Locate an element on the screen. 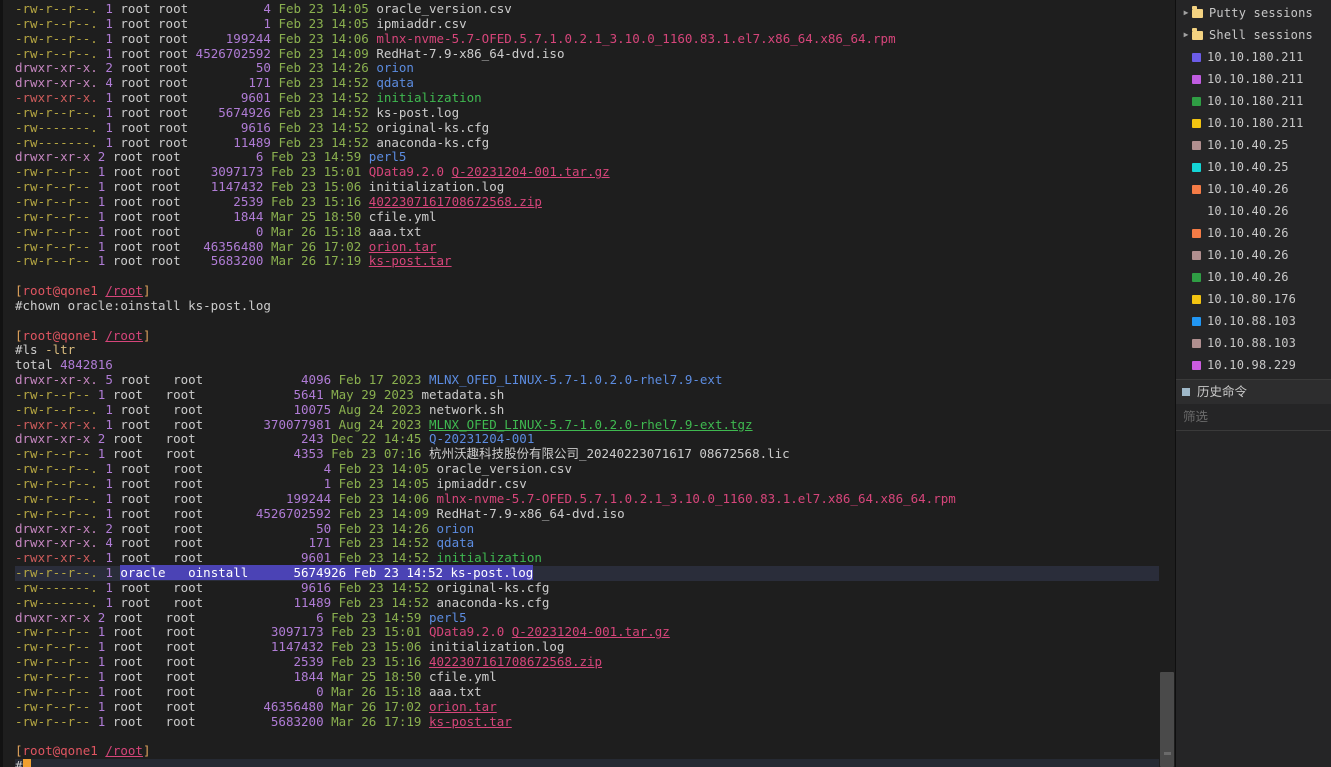 The width and height of the screenshot is (1331, 767). square-icon is located at coordinates (1186, 392).